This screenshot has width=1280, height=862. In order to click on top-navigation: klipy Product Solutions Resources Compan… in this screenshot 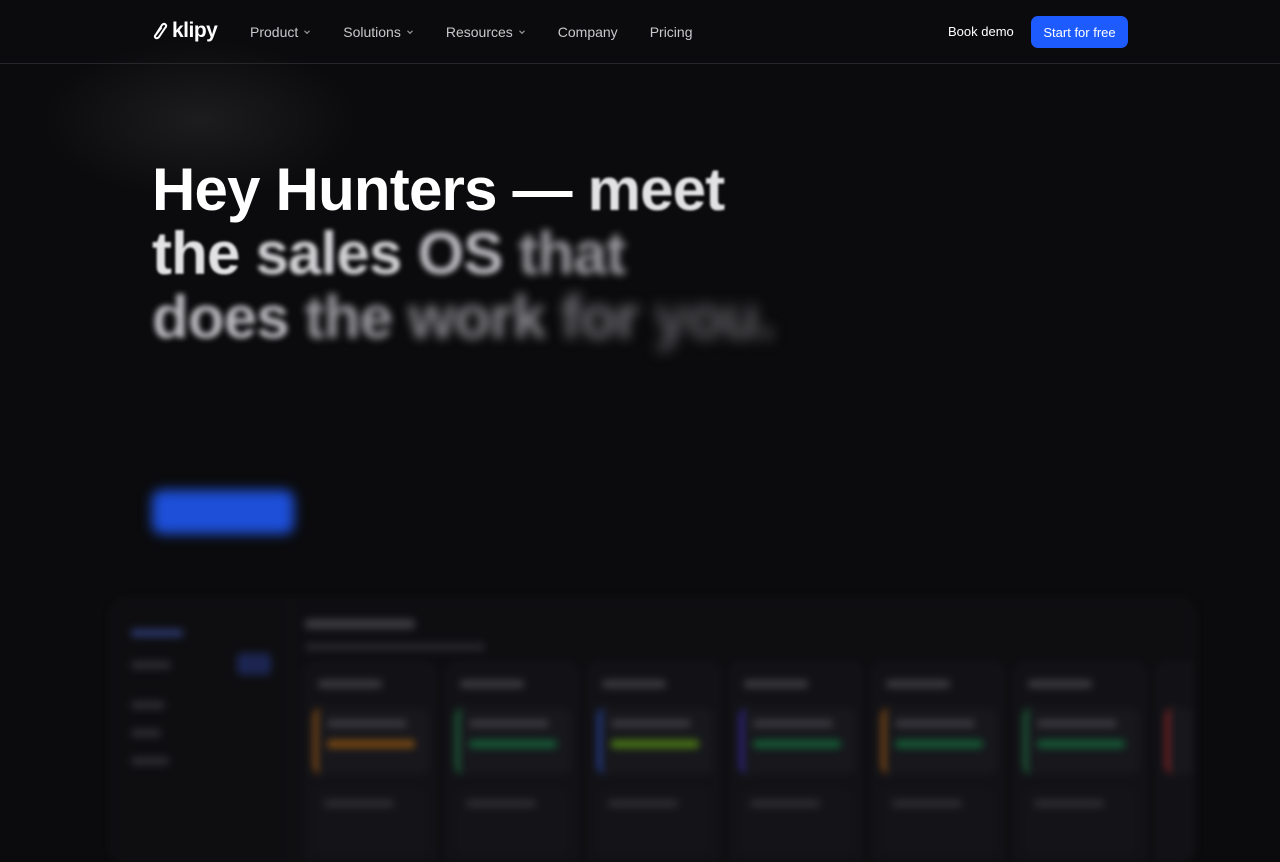, I will do `click(640, 32)`.